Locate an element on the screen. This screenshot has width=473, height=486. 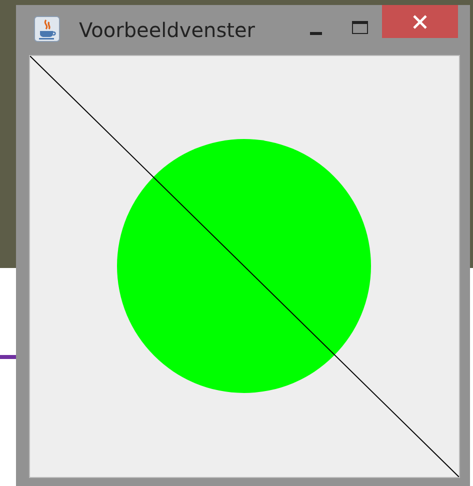
close-icon is located at coordinates (420, 21).